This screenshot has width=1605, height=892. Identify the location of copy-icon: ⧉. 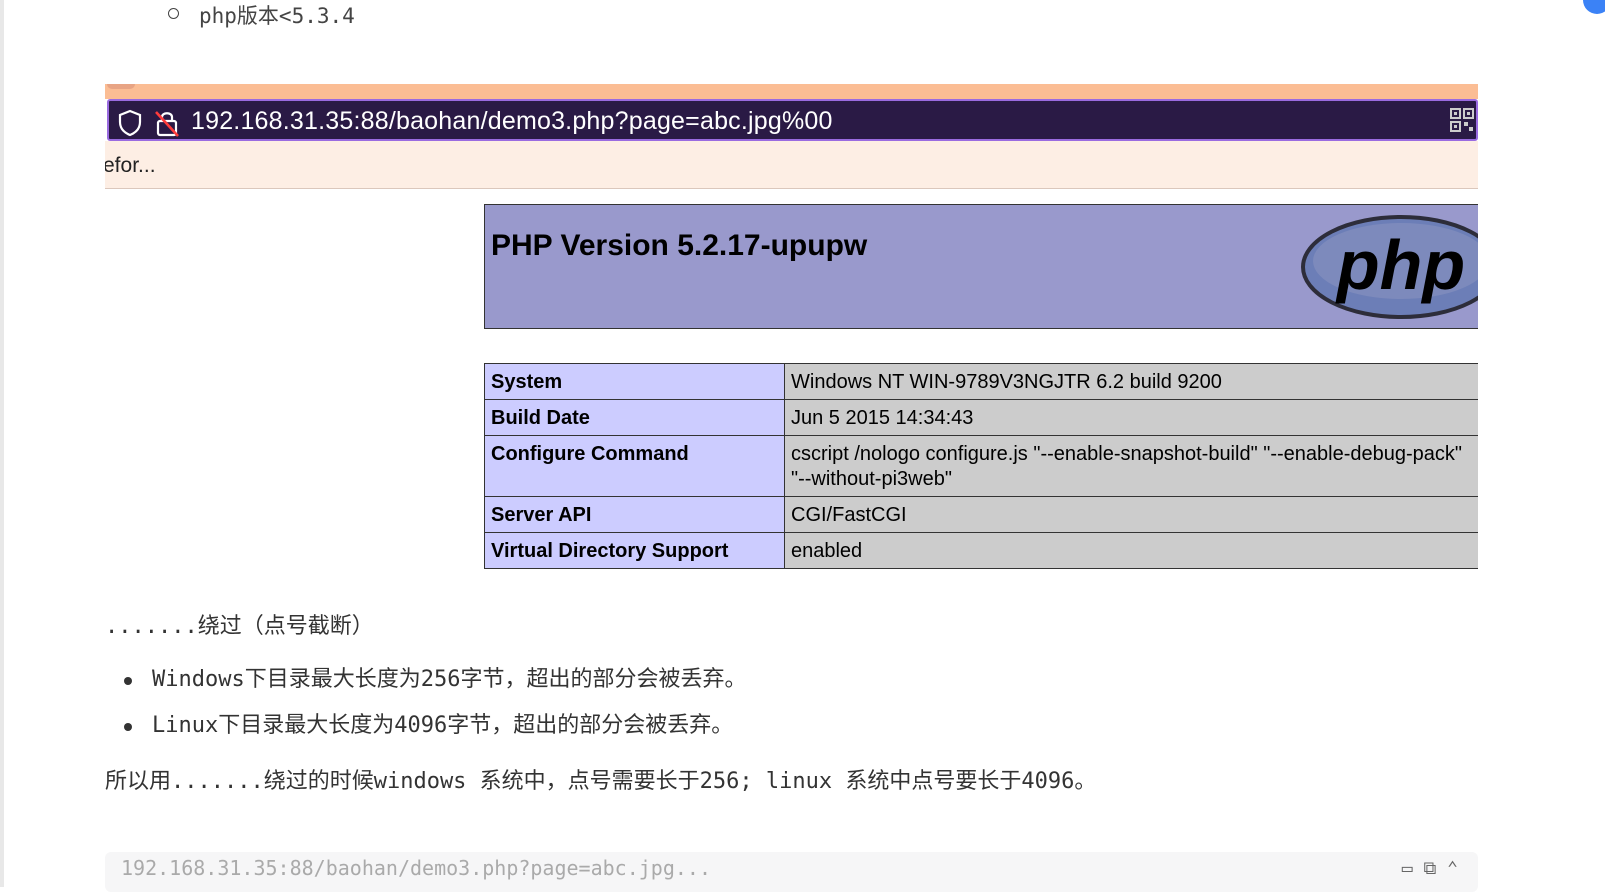
(1429, 868).